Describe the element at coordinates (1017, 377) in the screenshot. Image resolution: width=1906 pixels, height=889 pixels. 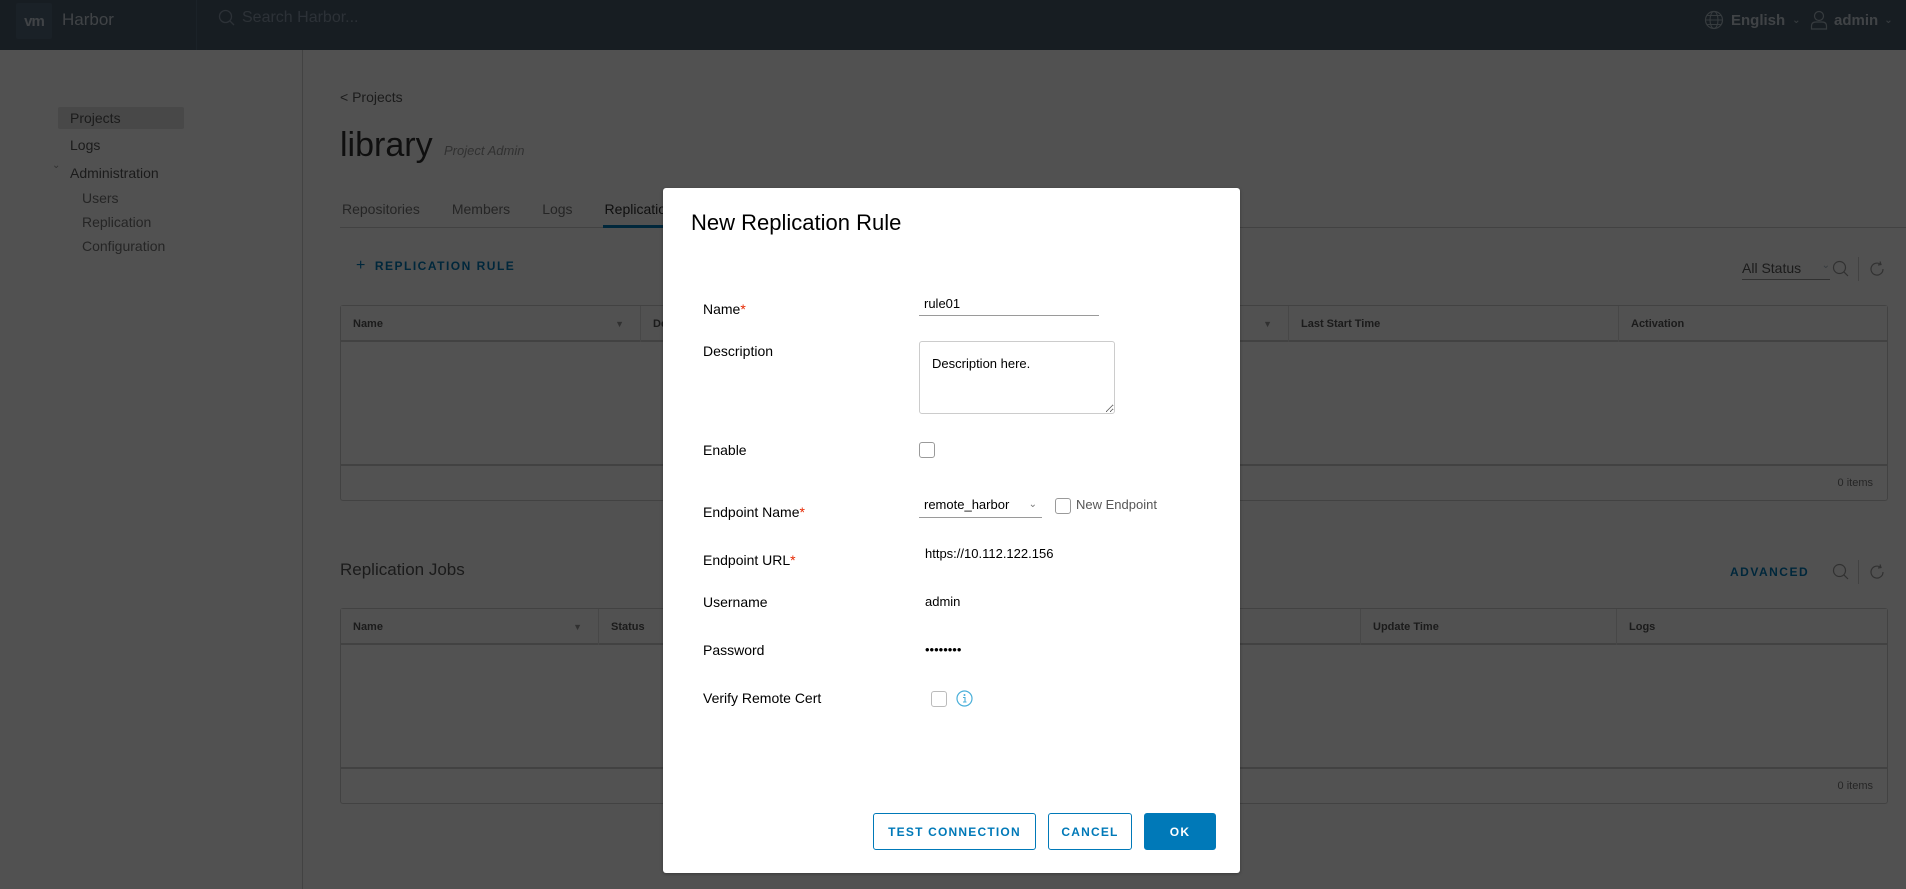
I see `description-textarea` at that location.